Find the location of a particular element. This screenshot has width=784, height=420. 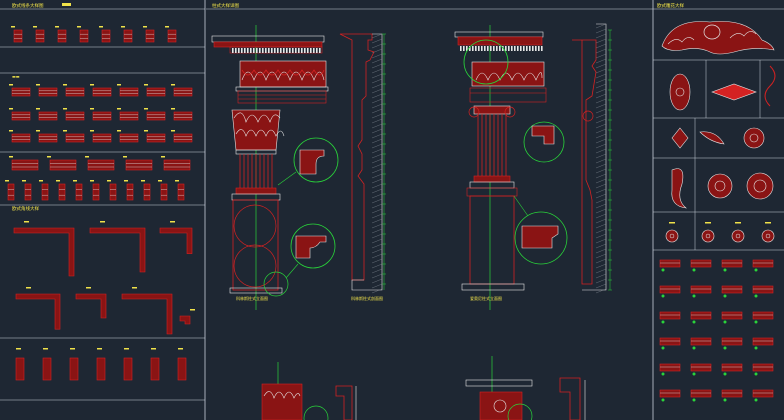

molding-group-label: ▬▬ is located at coordinates (16, 76).